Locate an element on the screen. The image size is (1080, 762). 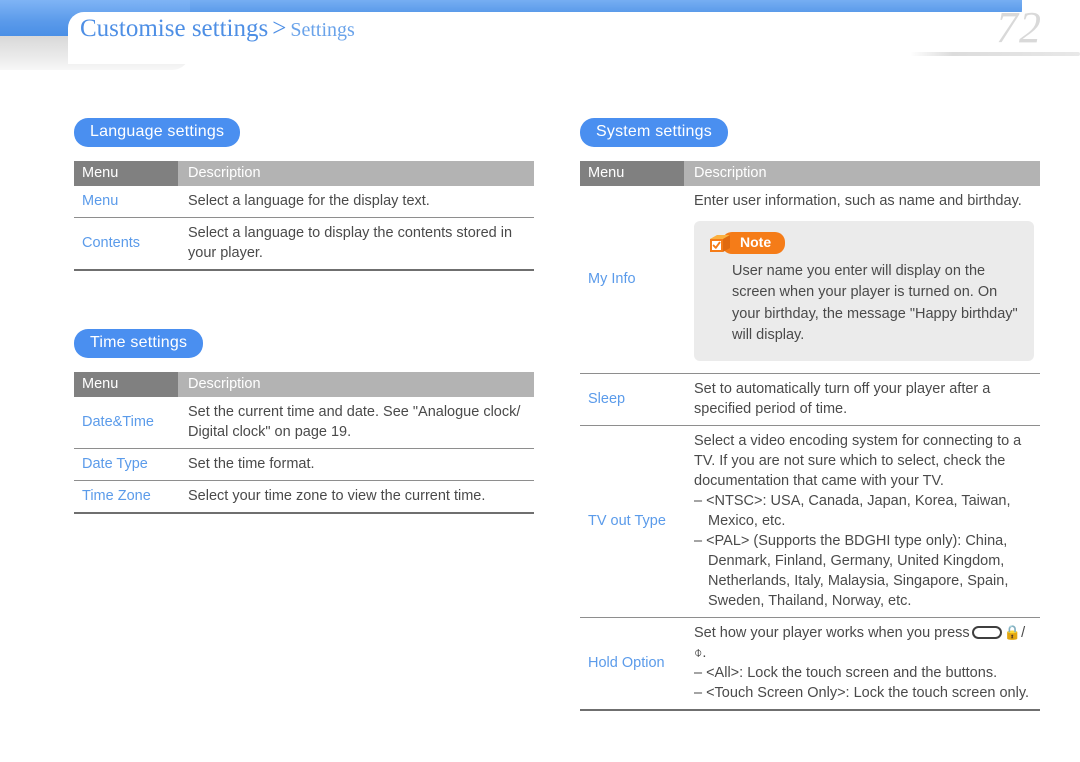
breadcrumb-main: Customise settings is located at coordinates (174, 28).